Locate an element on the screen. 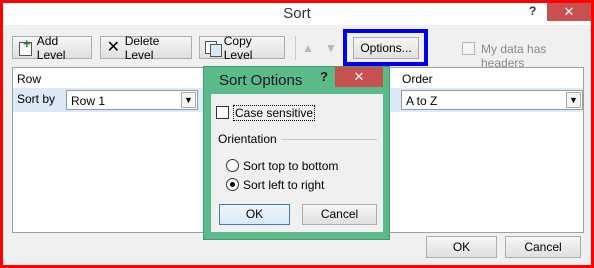 This screenshot has width=594, height=268. add-level-icon is located at coordinates (25, 46).